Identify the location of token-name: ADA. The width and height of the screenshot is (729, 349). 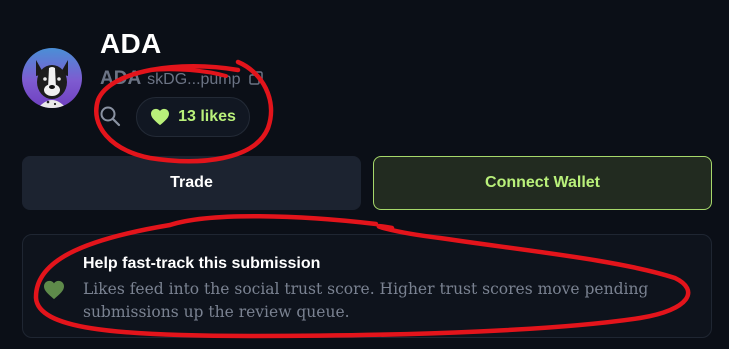
(131, 43).